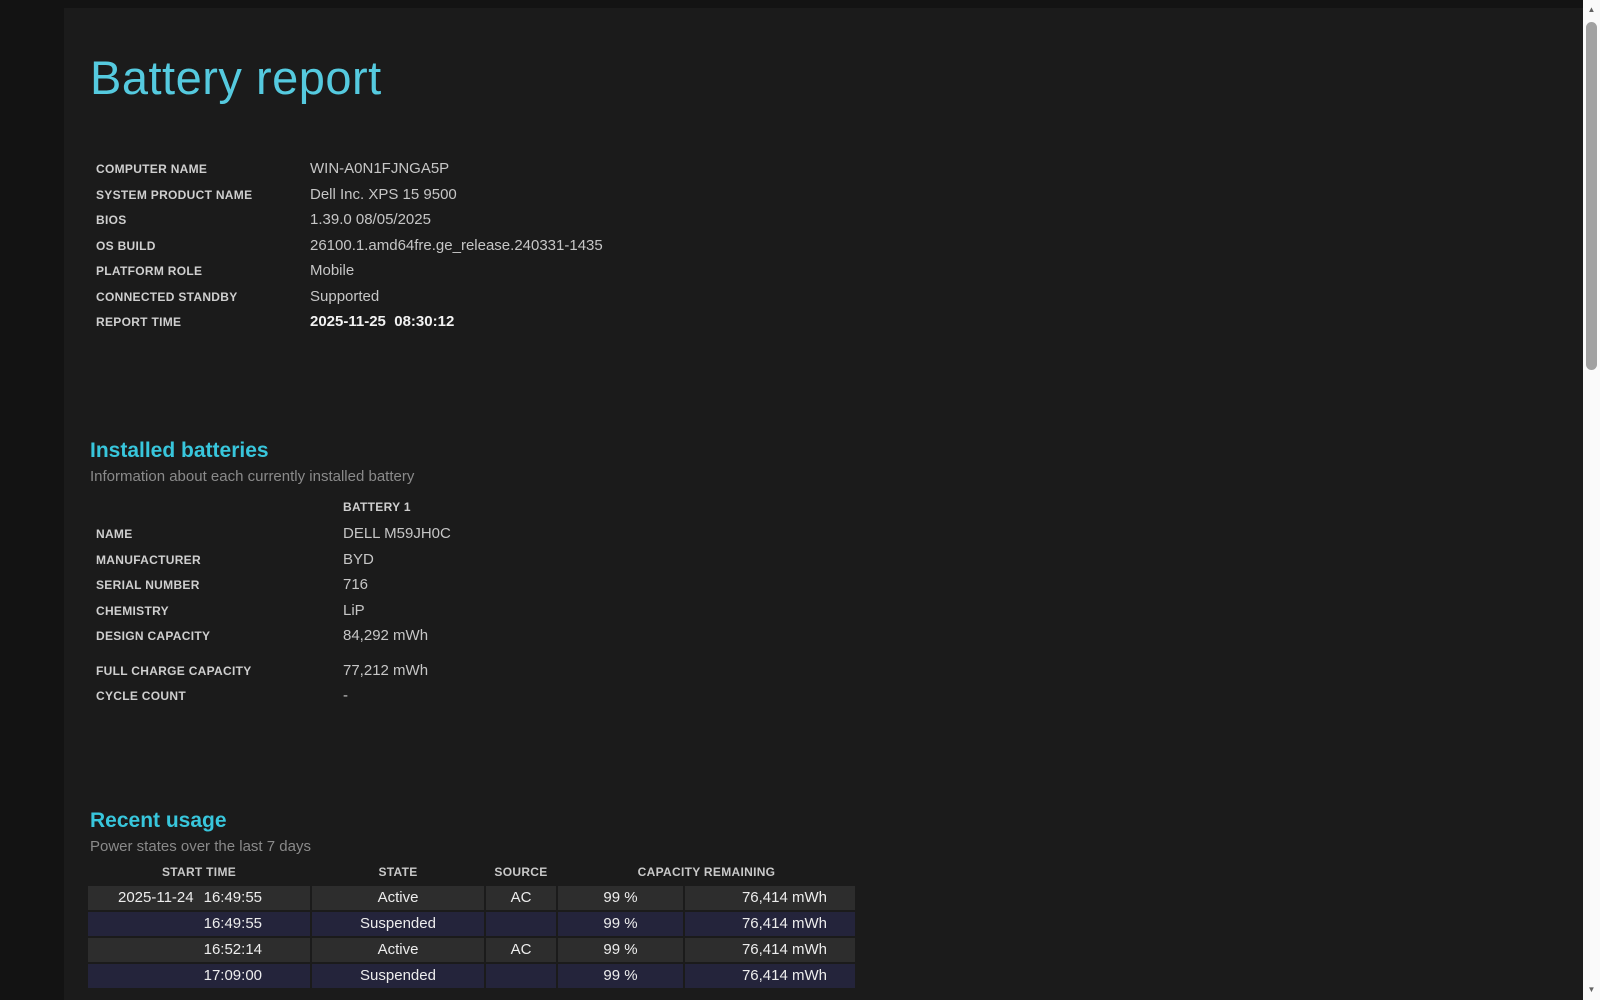 Image resolution: width=1600 pixels, height=1000 pixels. I want to click on info-label: SYSTEM PRODUCT NAME, so click(174, 194).